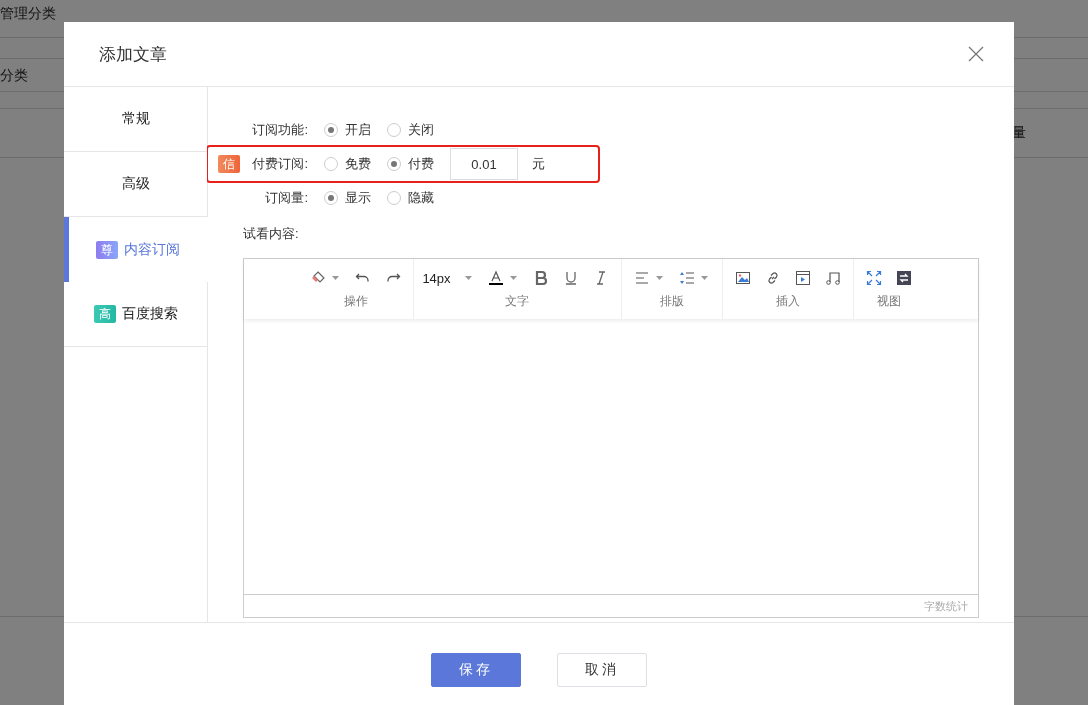 The image size is (1088, 705). I want to click on music-icon, so click(832, 278).